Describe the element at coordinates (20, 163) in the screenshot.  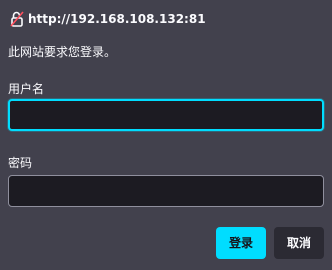
I see `password-label: 密码` at that location.